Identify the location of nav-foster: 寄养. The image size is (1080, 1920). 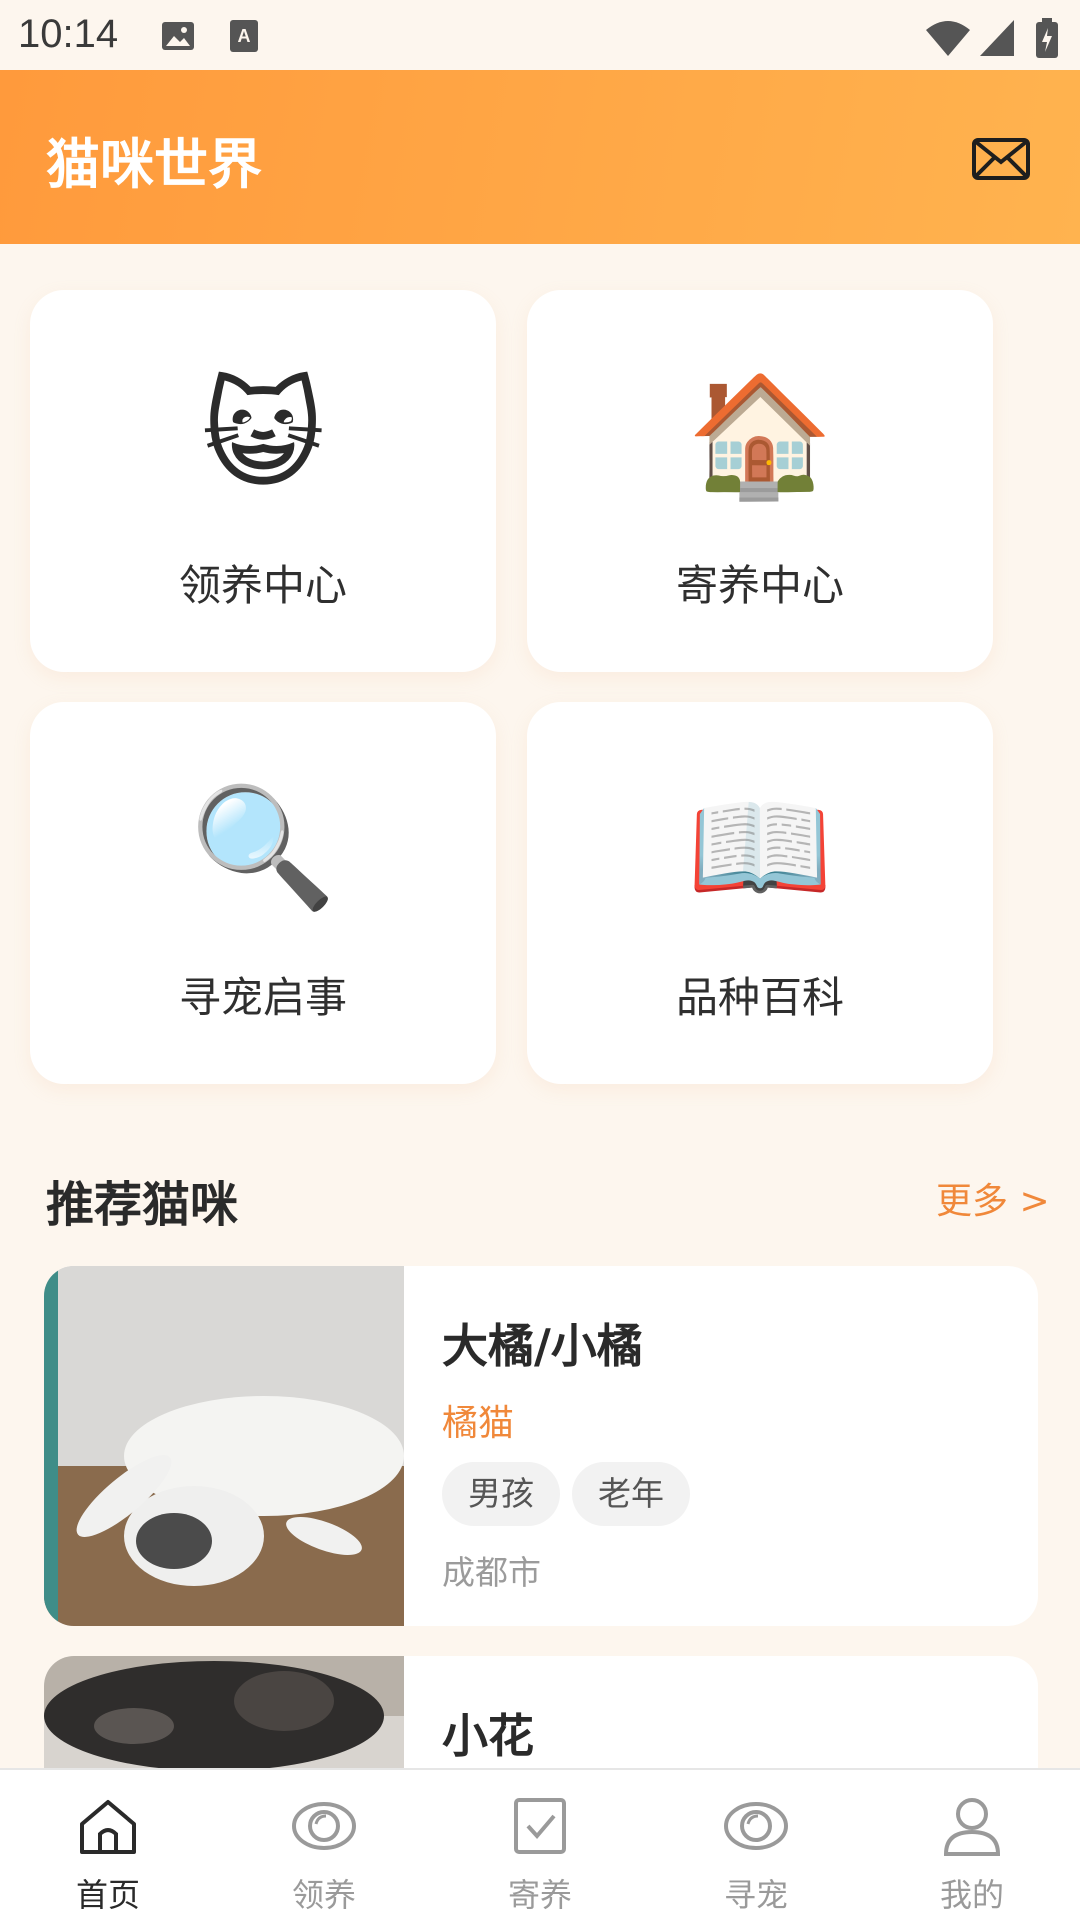
(540, 1845).